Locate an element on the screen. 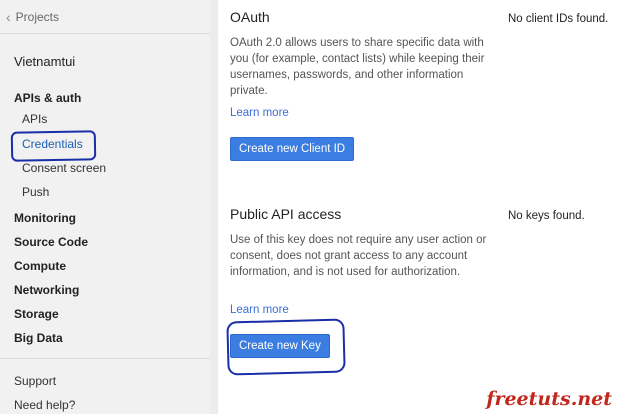 This screenshot has height=414, width=620. sidebar-item-source-code: Source Code is located at coordinates (51, 242).